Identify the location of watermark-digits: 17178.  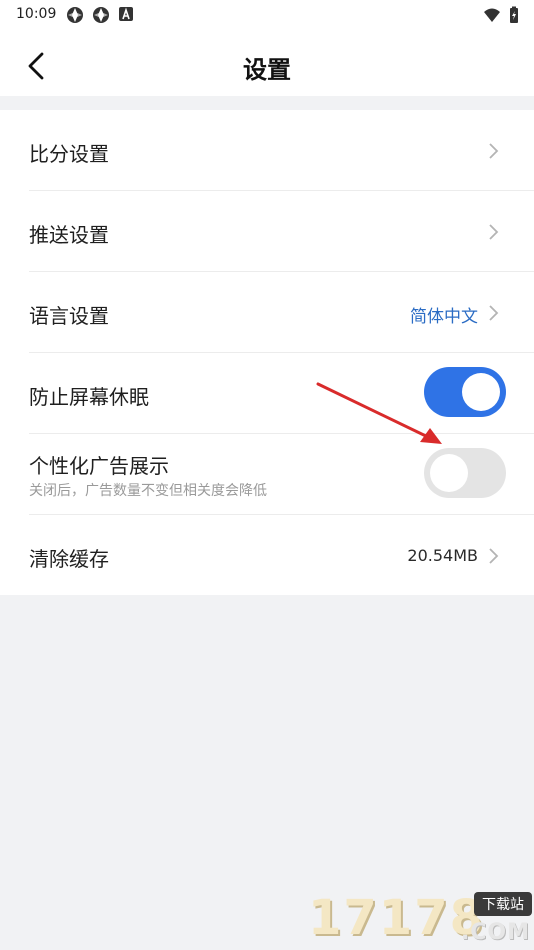
(396, 918).